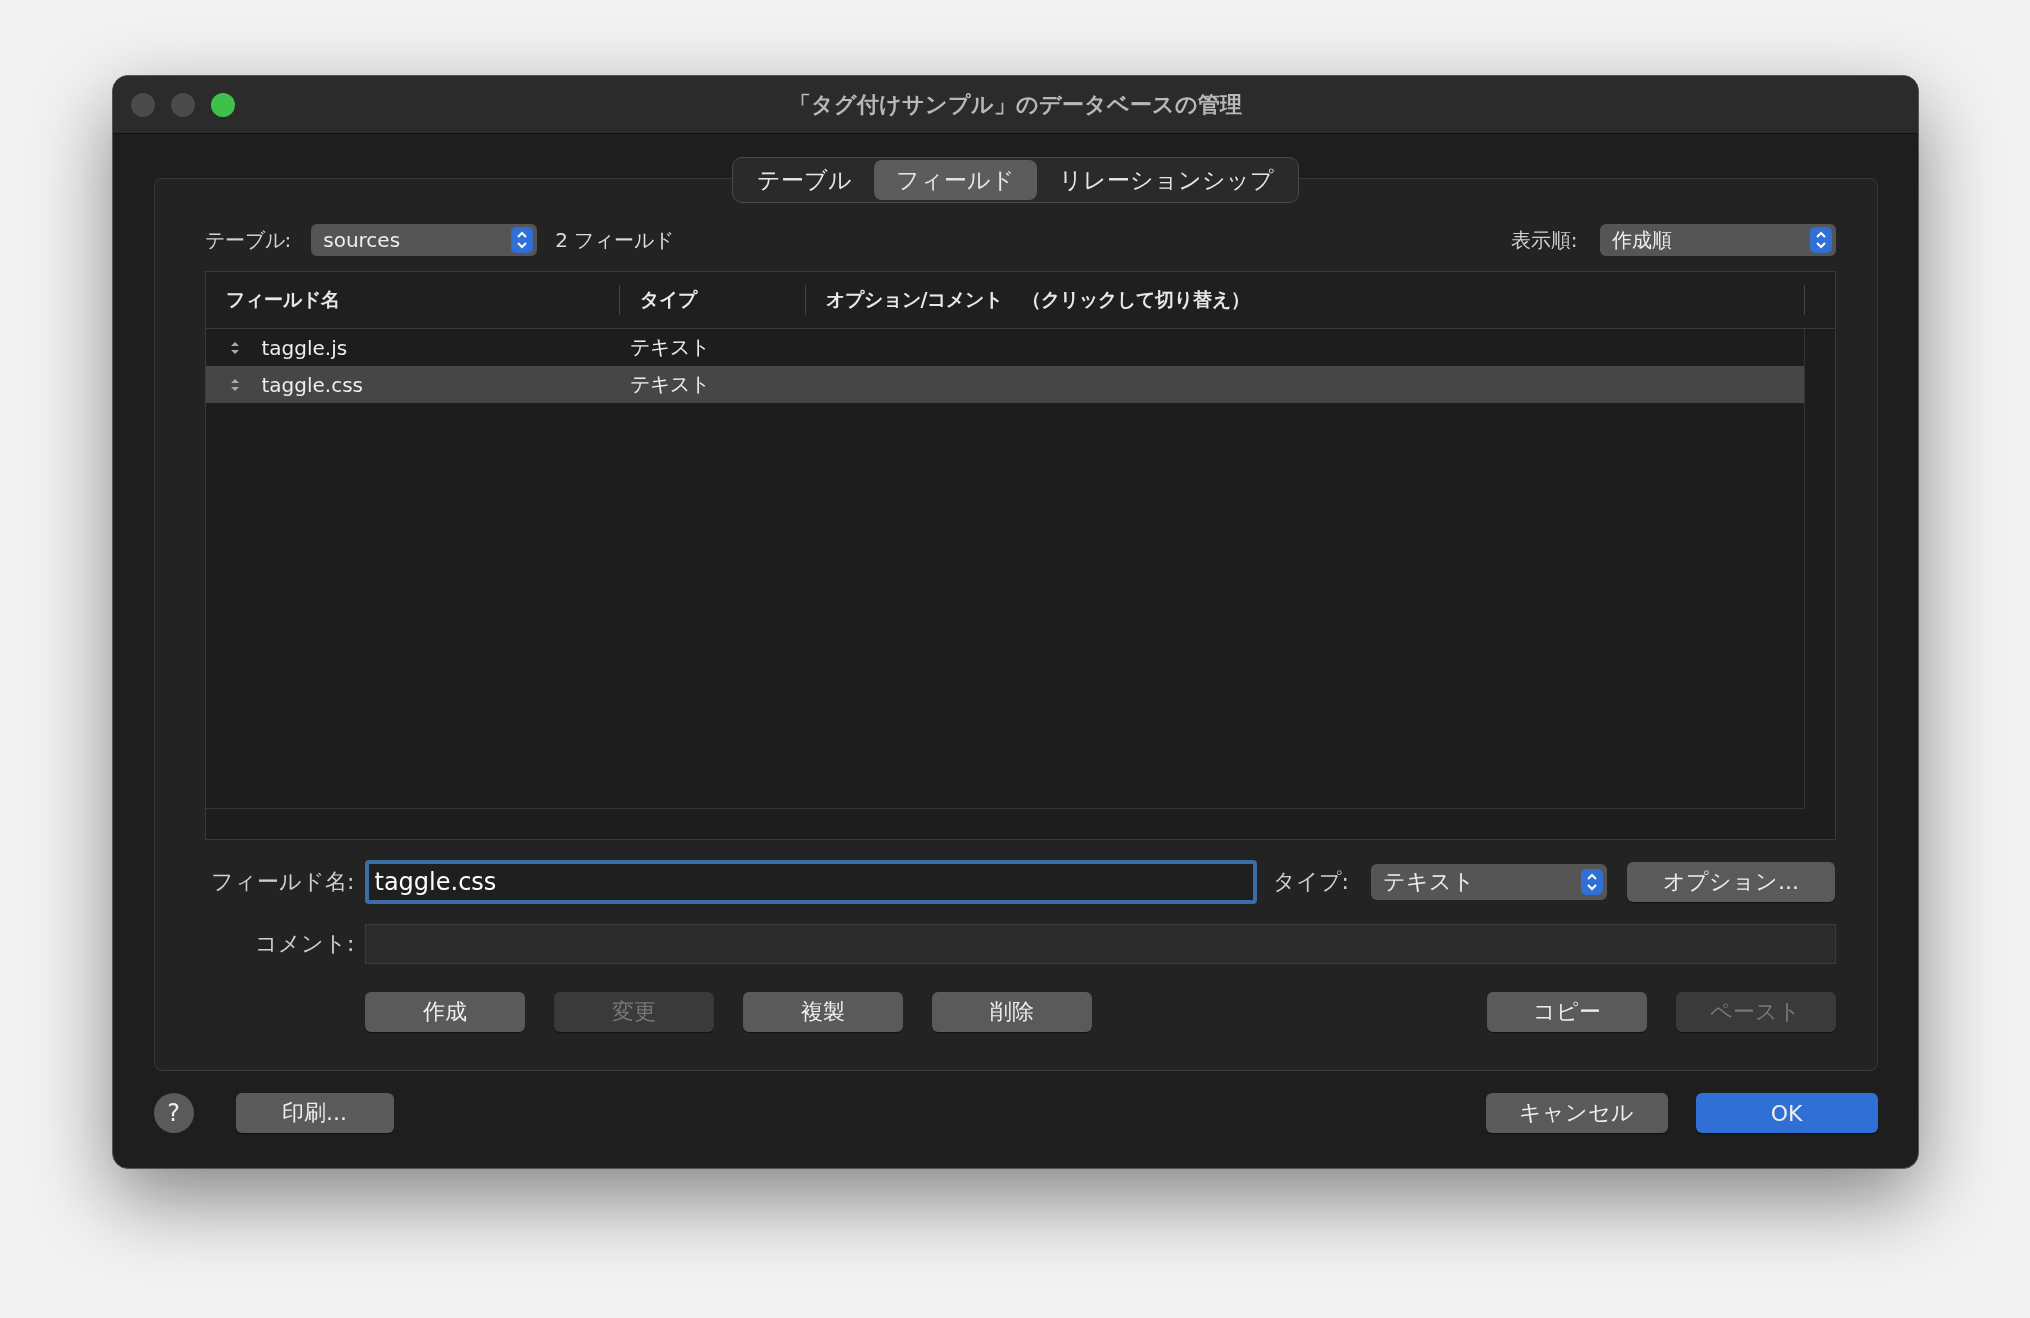 The height and width of the screenshot is (1318, 2030). I want to click on action-button: 複製, so click(822, 1012).